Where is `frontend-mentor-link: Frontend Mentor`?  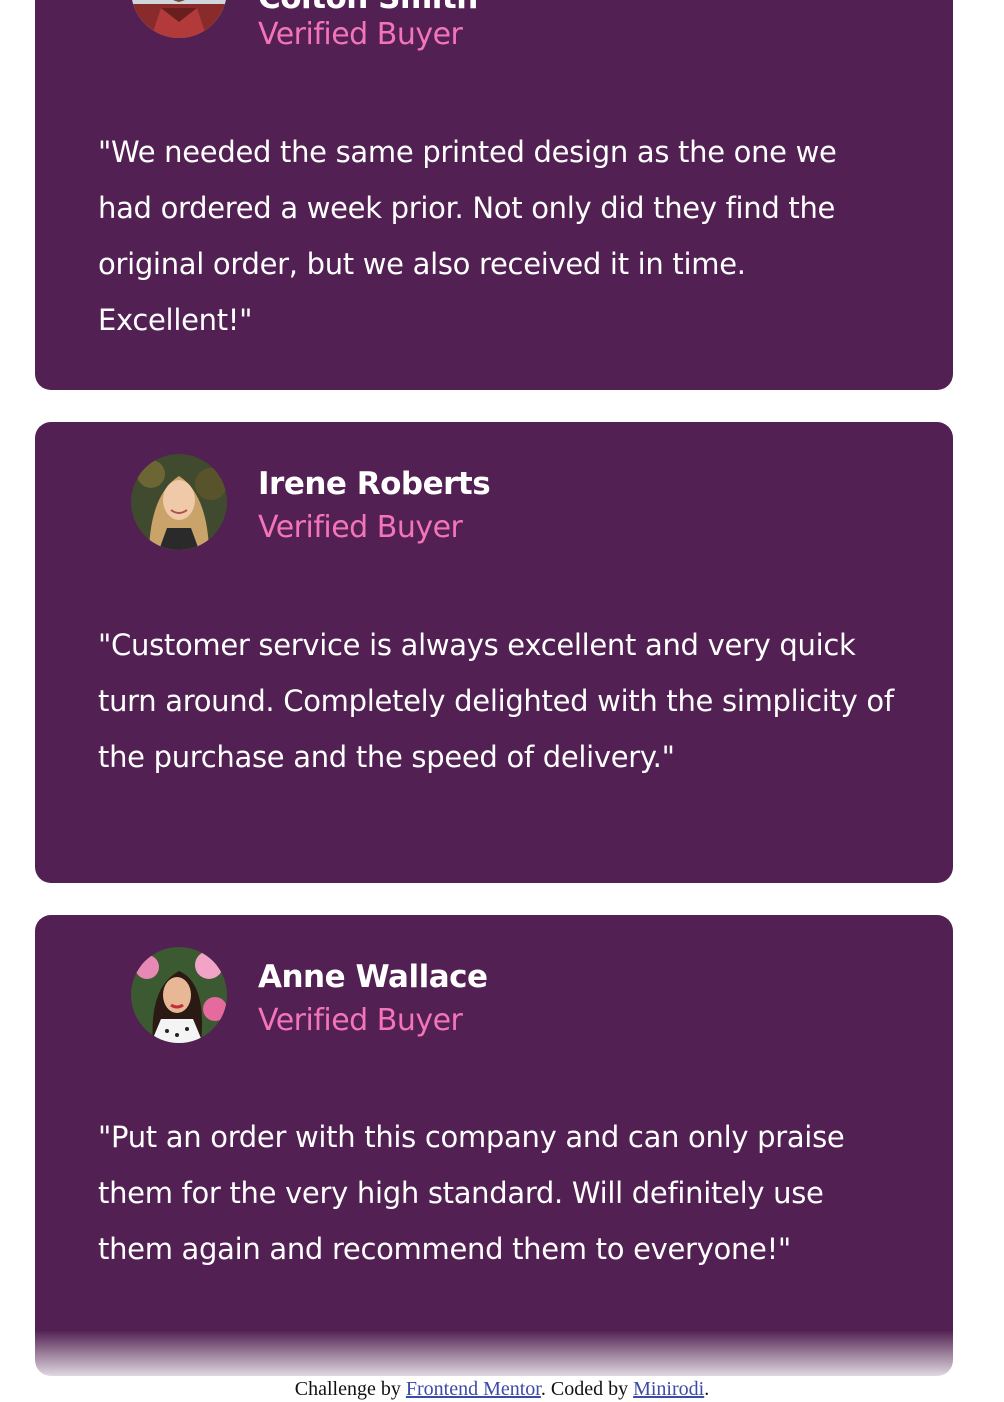 frontend-mentor-link: Frontend Mentor is located at coordinates (473, 1389).